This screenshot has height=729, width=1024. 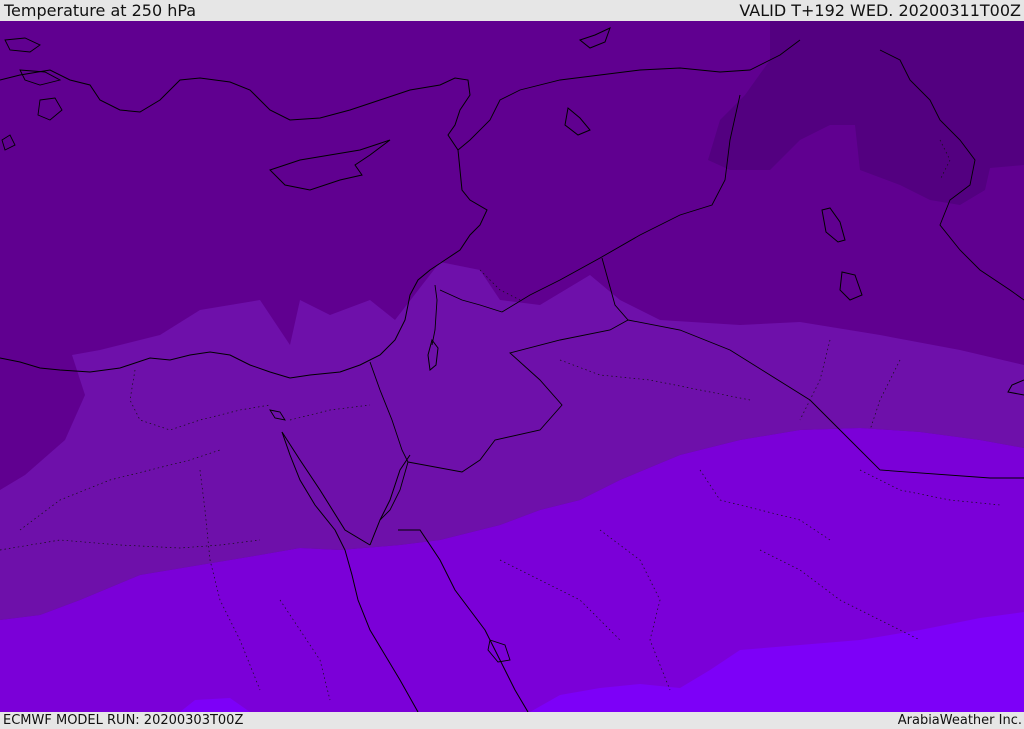 I want to click on valid-time: VALID T+192 WED. 20200311T00Z, so click(x=880, y=10).